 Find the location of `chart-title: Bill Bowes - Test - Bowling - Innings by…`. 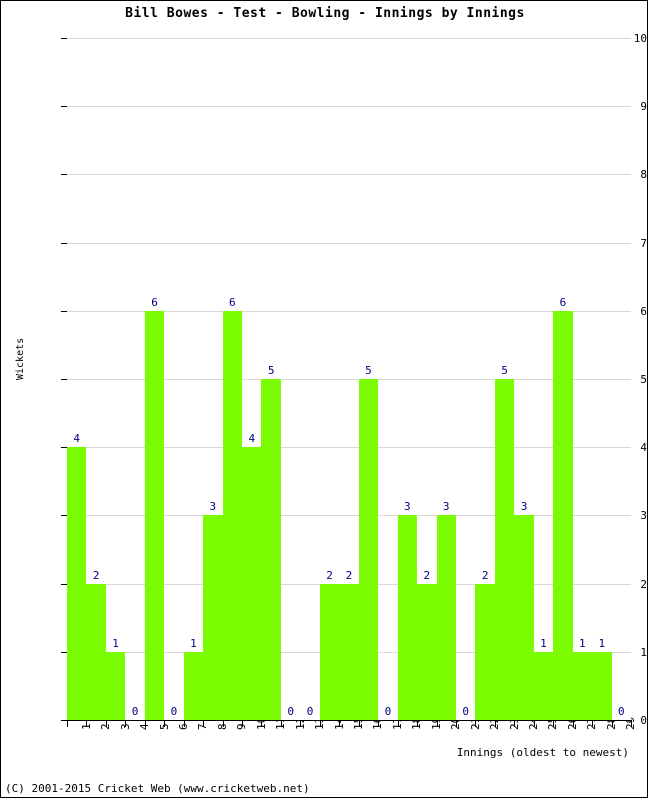

chart-title: Bill Bowes - Test - Bowling - Innings by… is located at coordinates (325, 13).